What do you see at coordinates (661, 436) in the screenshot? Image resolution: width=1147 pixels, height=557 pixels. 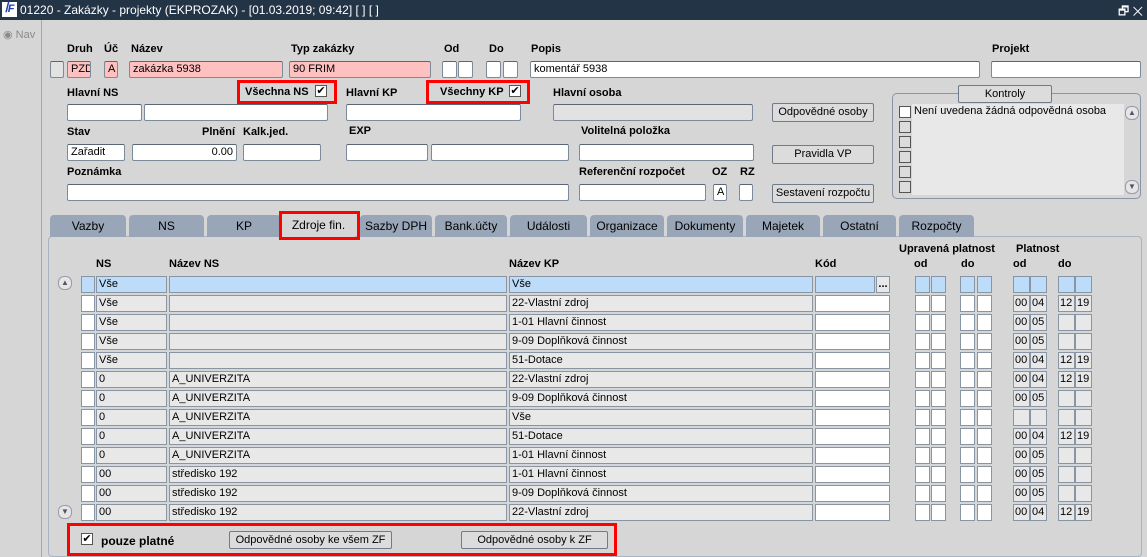 I see `cell-nazev-kp: 51-Dotace` at bounding box center [661, 436].